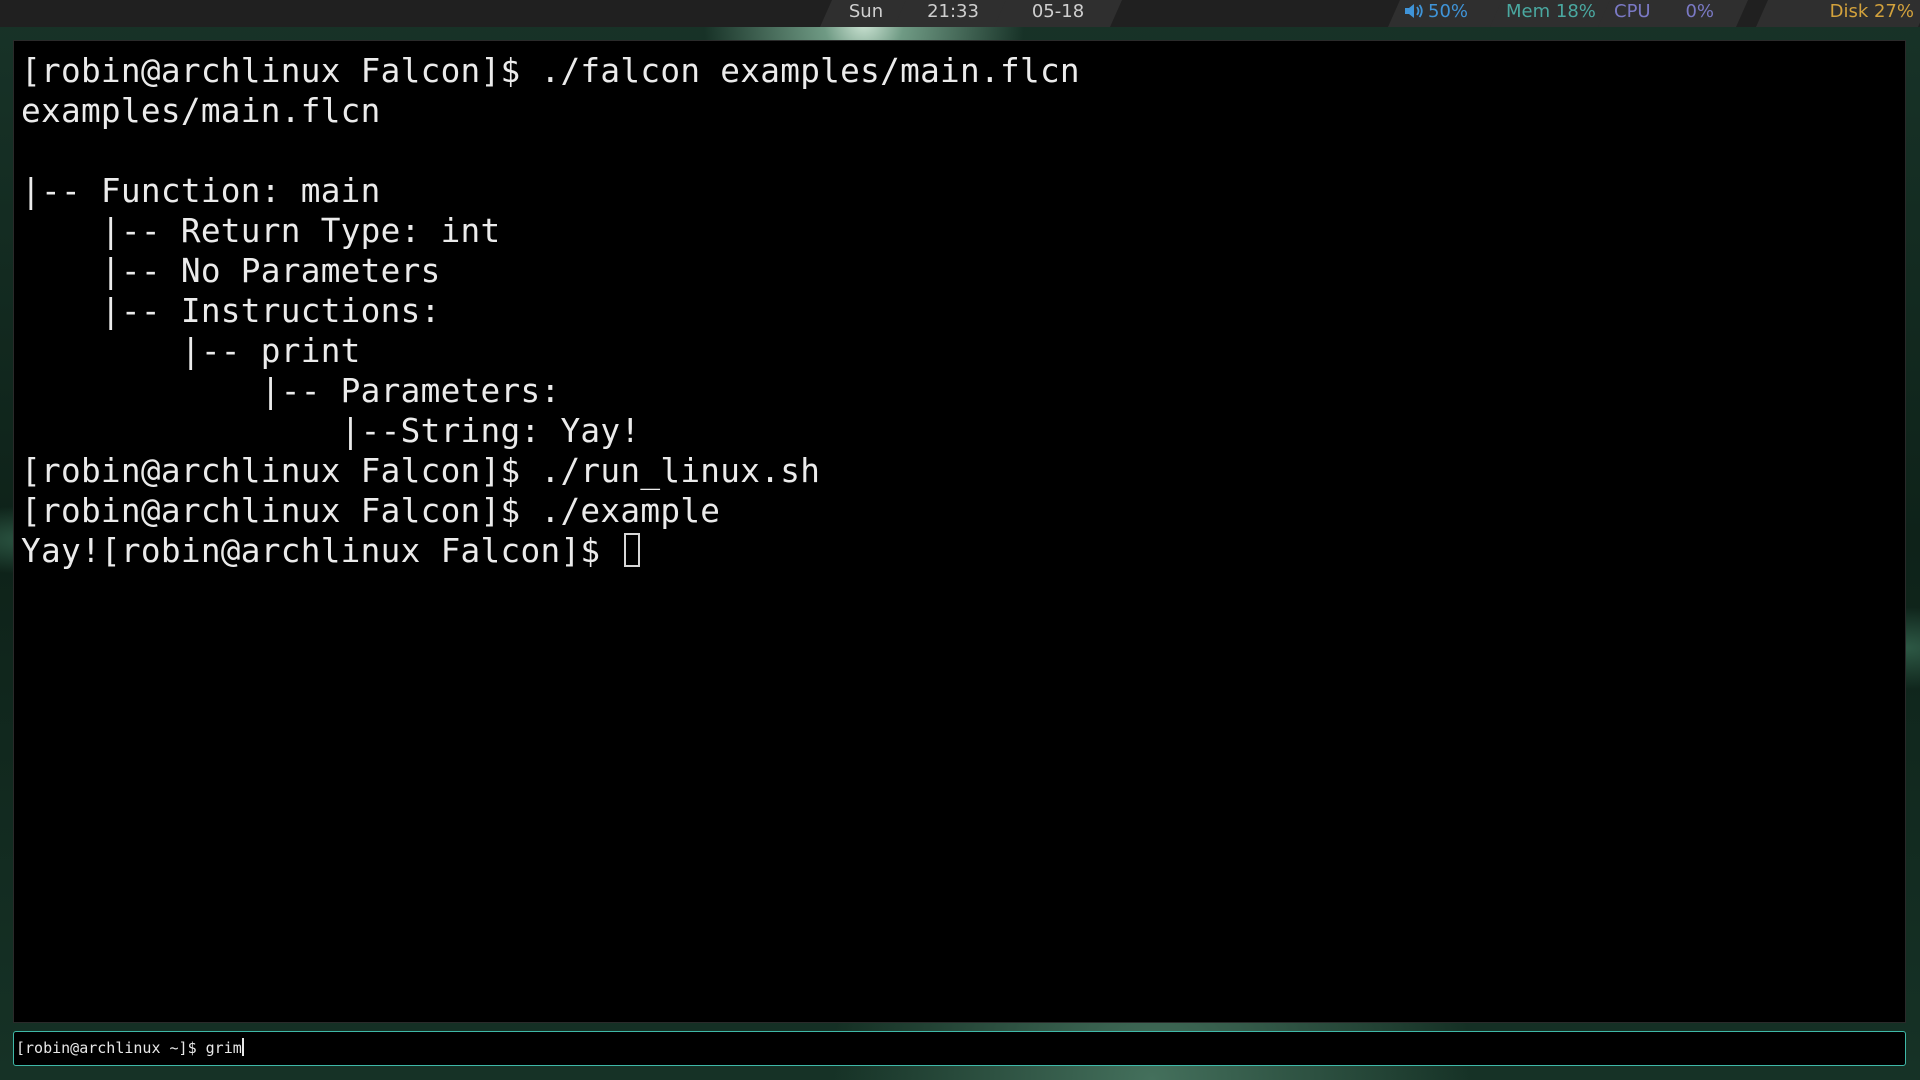 The height and width of the screenshot is (1080, 1920). What do you see at coordinates (1673, 13) in the screenshot?
I see `cpu-indicator: CPU 0%` at bounding box center [1673, 13].